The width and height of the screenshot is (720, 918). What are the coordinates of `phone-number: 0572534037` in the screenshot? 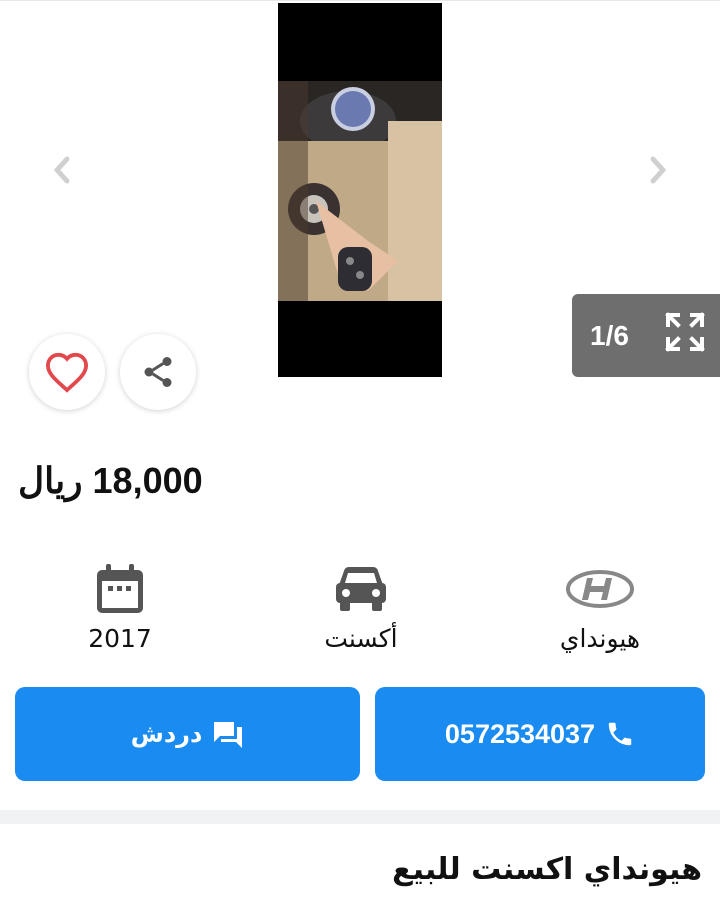 It's located at (520, 733).